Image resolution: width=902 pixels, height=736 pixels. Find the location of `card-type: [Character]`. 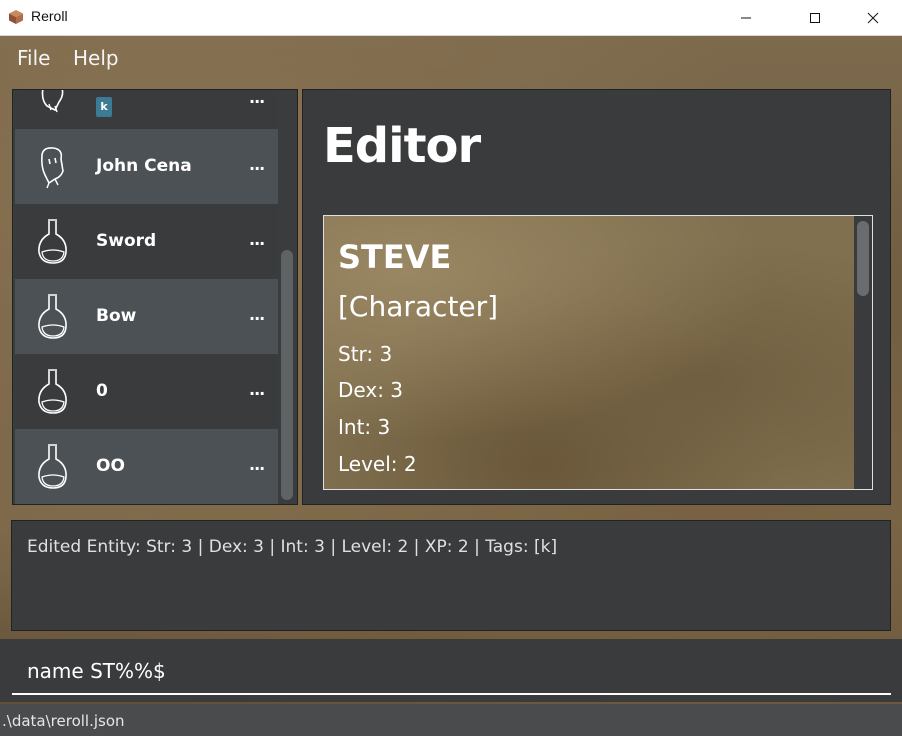

card-type: [Character] is located at coordinates (418, 306).